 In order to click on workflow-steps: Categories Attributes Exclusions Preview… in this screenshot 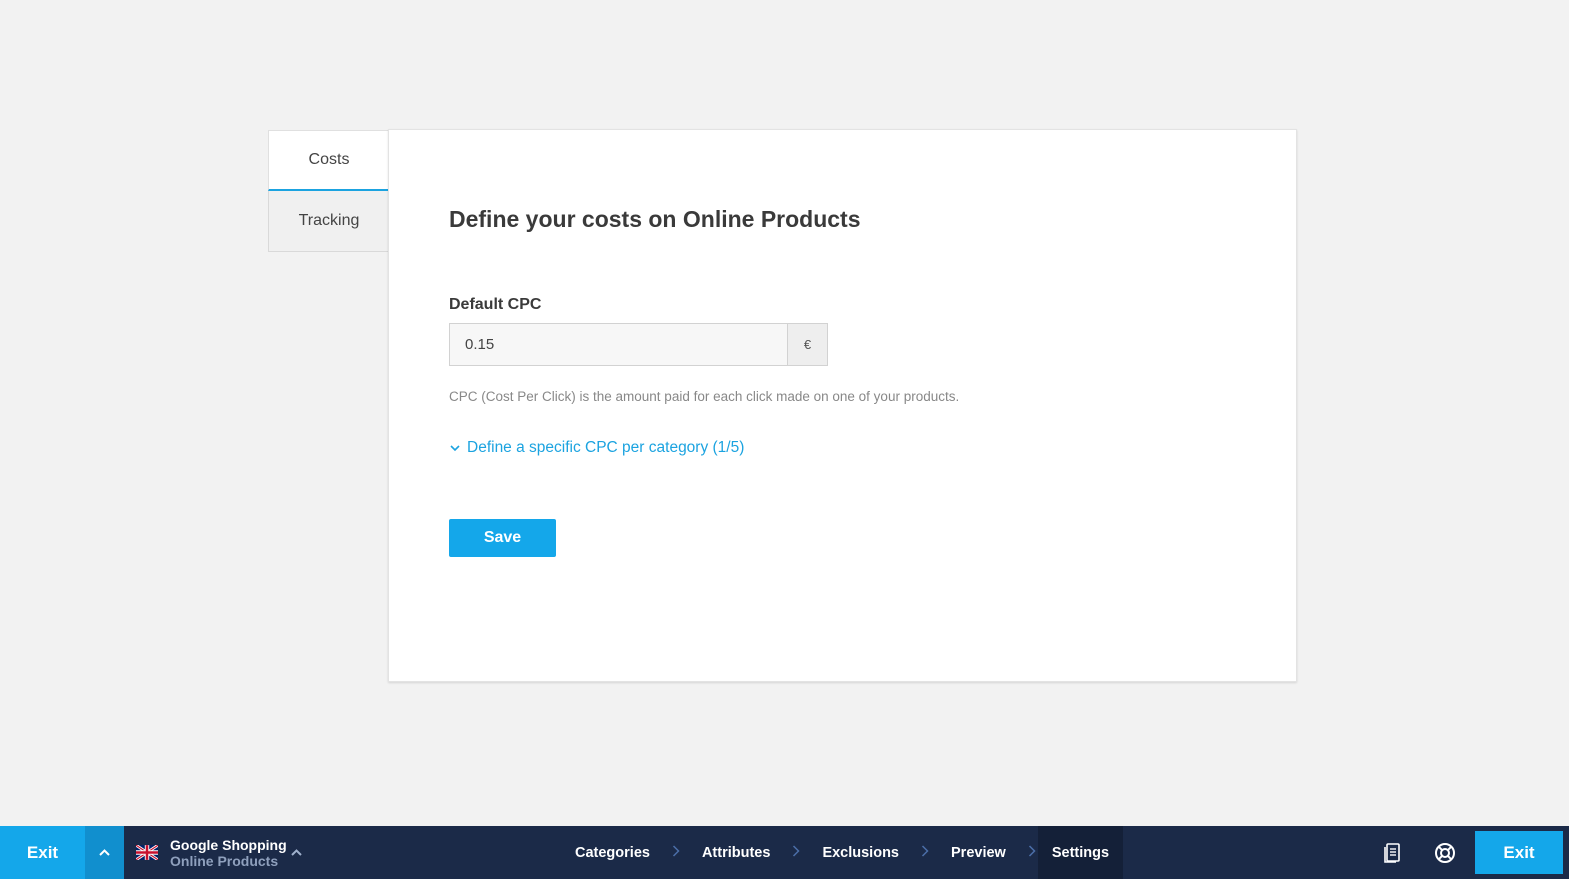, I will do `click(839, 852)`.